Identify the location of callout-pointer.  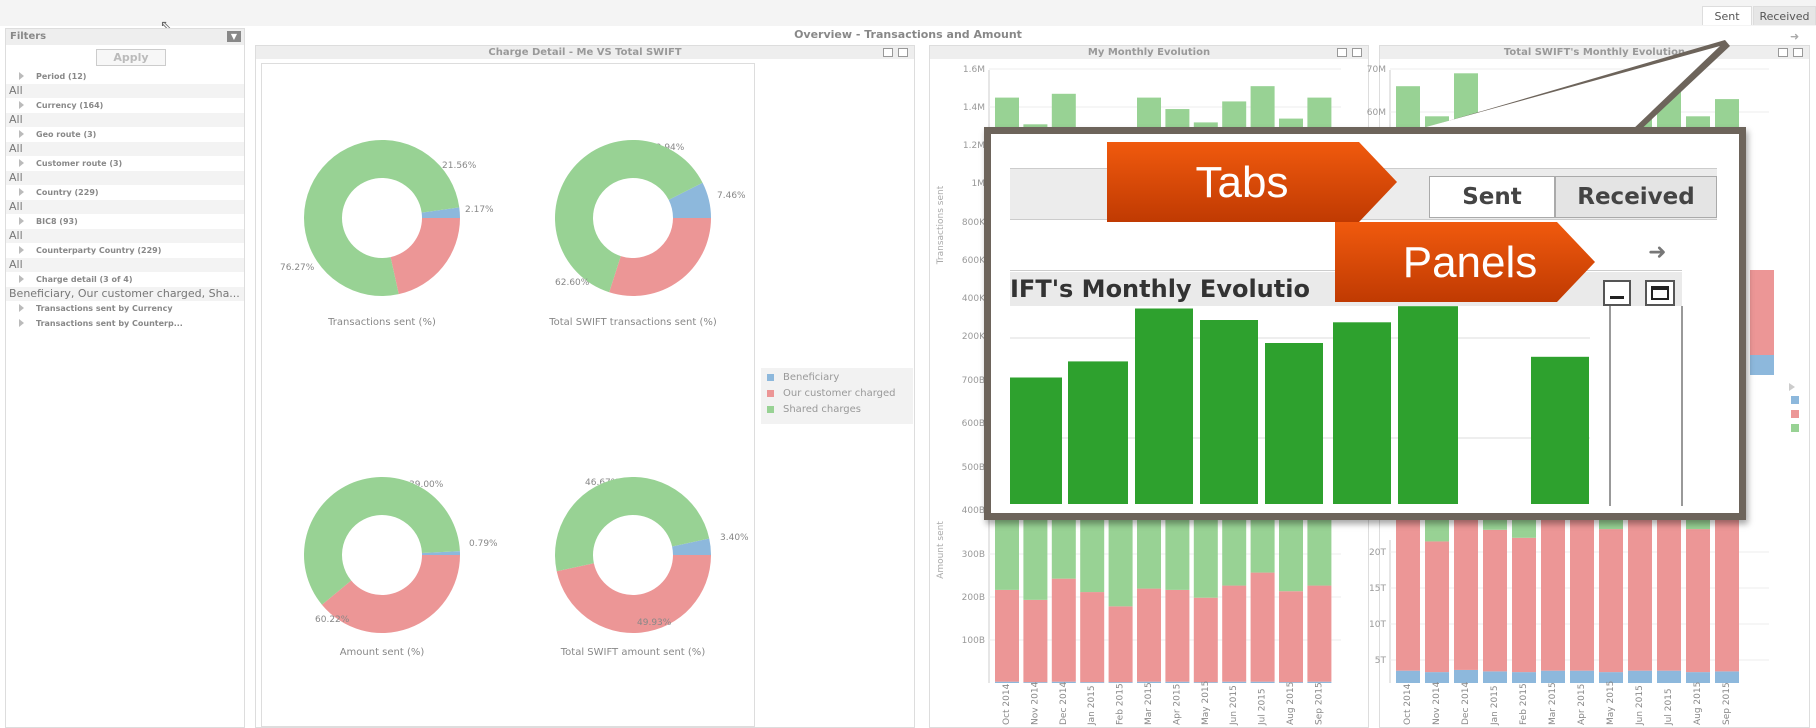
(1565, 87).